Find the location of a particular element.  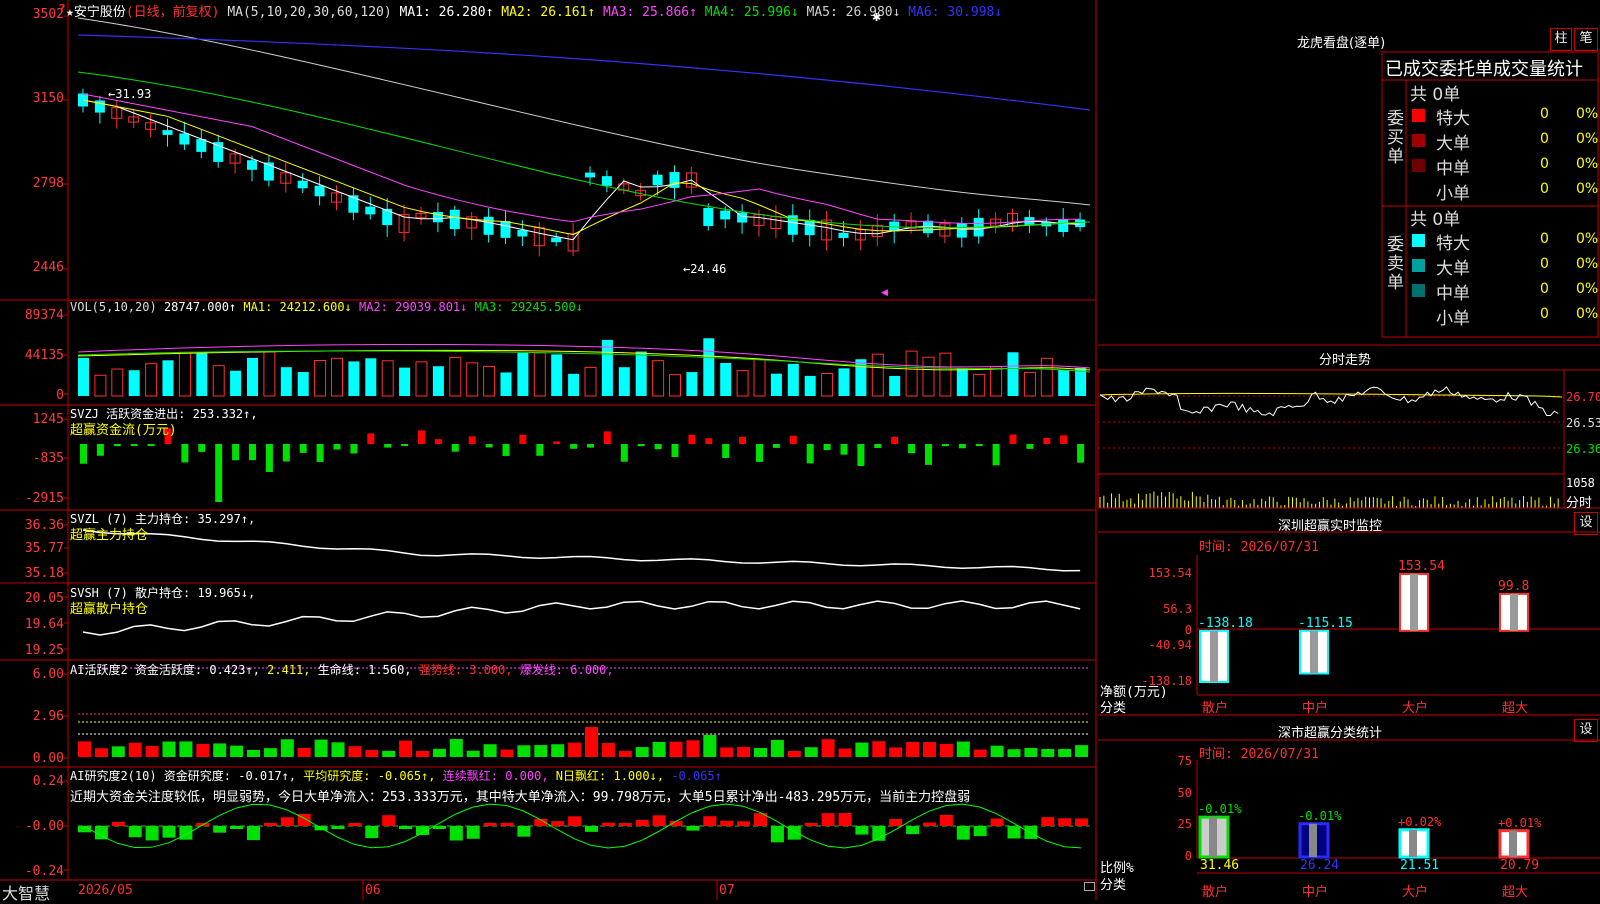

ma-value: MA2: 26.161↑ is located at coordinates (544, 12).